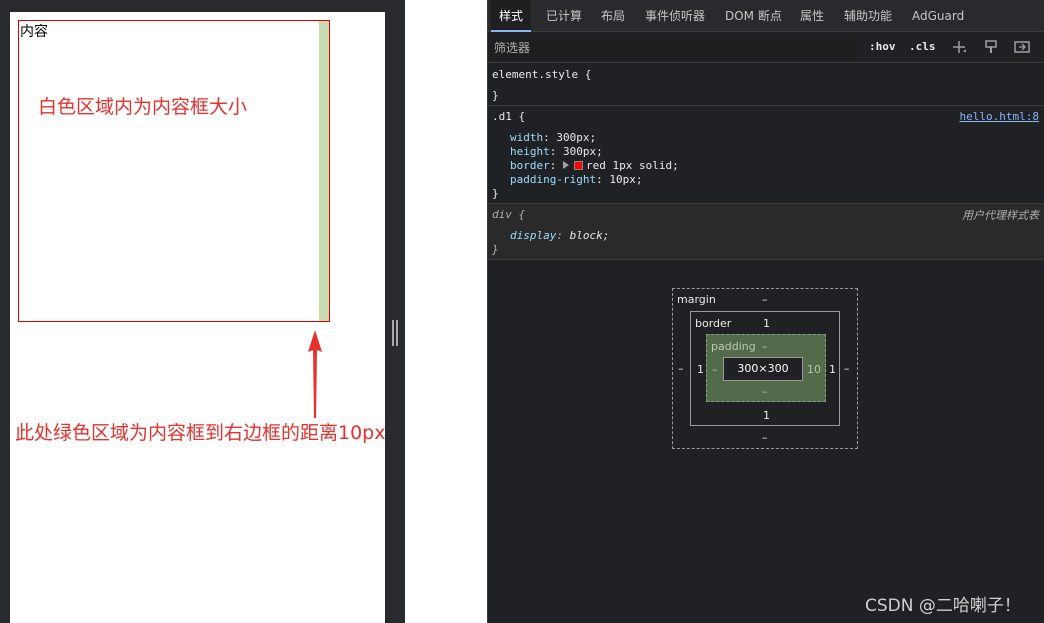 Image resolution: width=1044 pixels, height=623 pixels. What do you see at coordinates (922, 46) in the screenshot?
I see `cls-toggle: .cls` at bounding box center [922, 46].